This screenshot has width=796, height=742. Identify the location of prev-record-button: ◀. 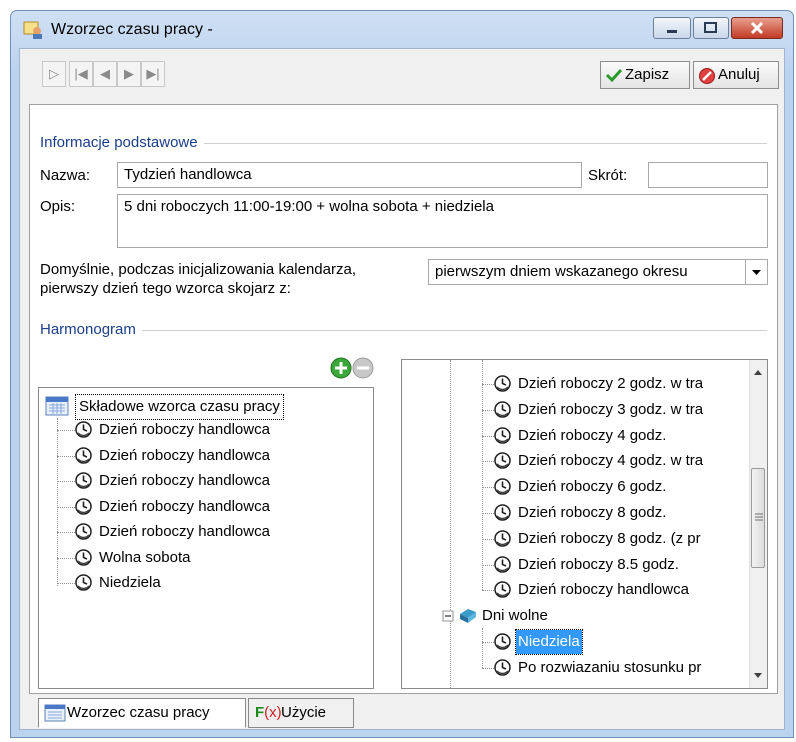
(105, 74).